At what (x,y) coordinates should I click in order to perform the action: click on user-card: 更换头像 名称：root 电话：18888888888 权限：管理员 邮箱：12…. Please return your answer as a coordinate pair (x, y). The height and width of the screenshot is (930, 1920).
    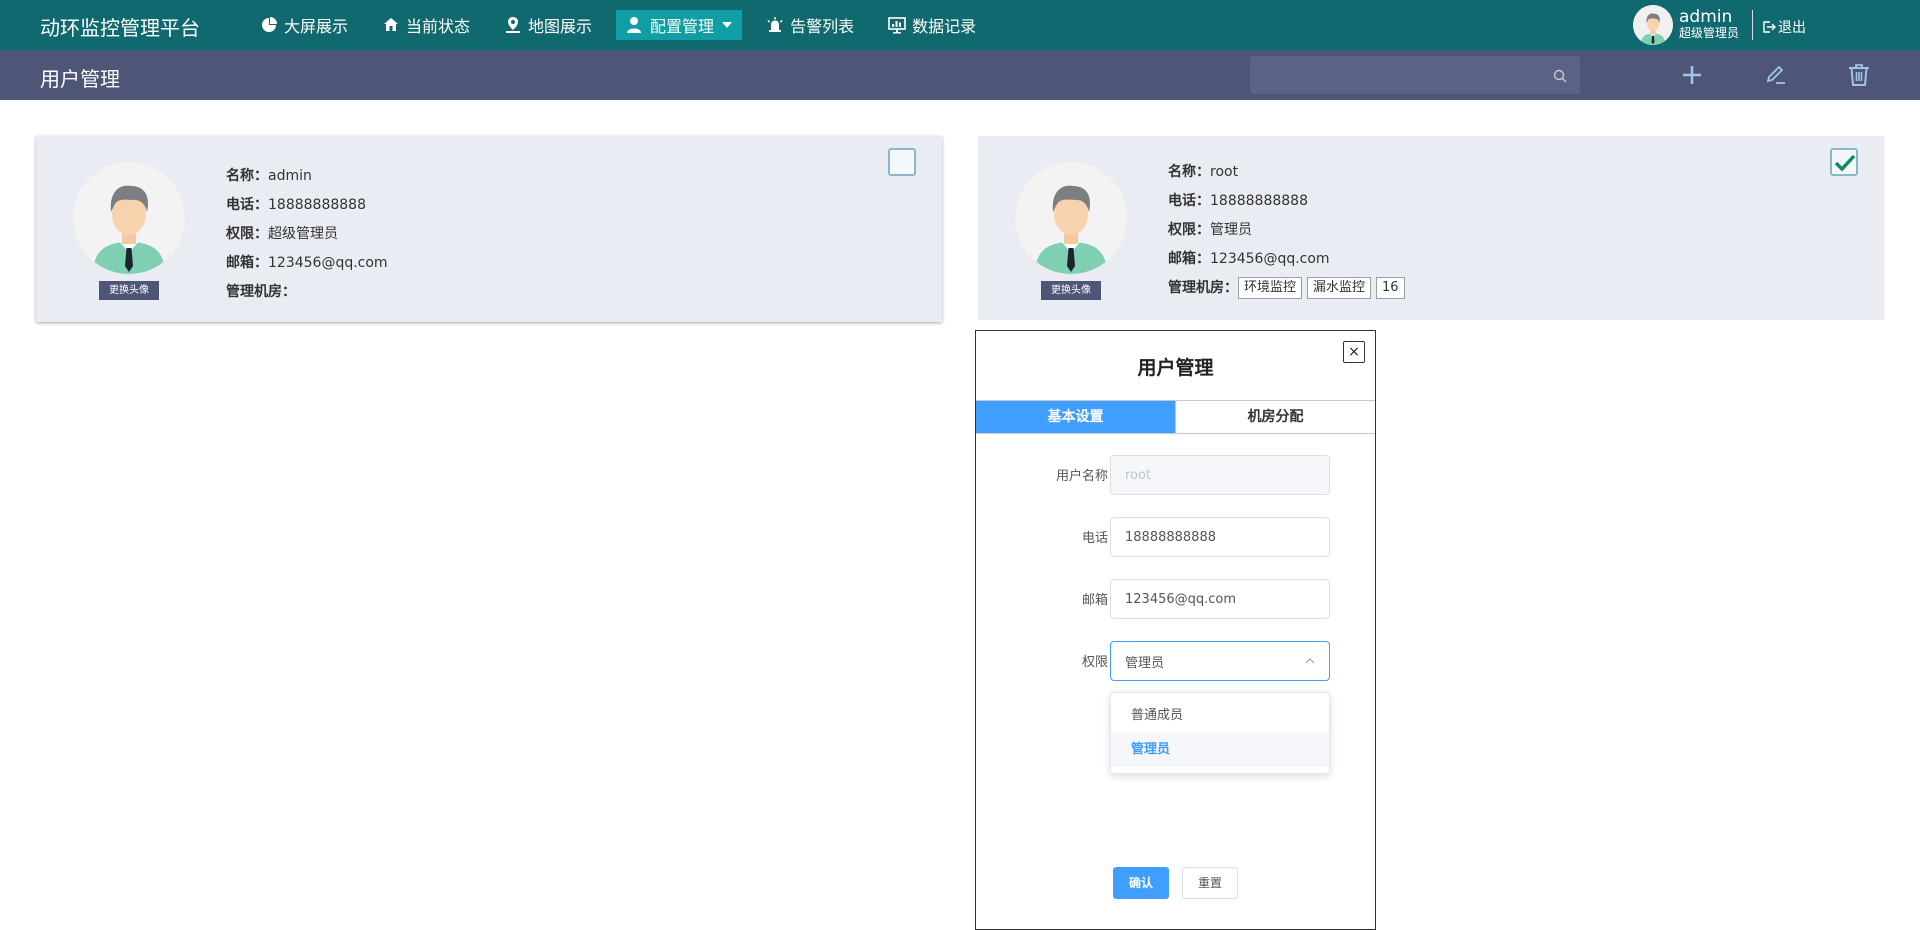
    Looking at the image, I should click on (1431, 228).